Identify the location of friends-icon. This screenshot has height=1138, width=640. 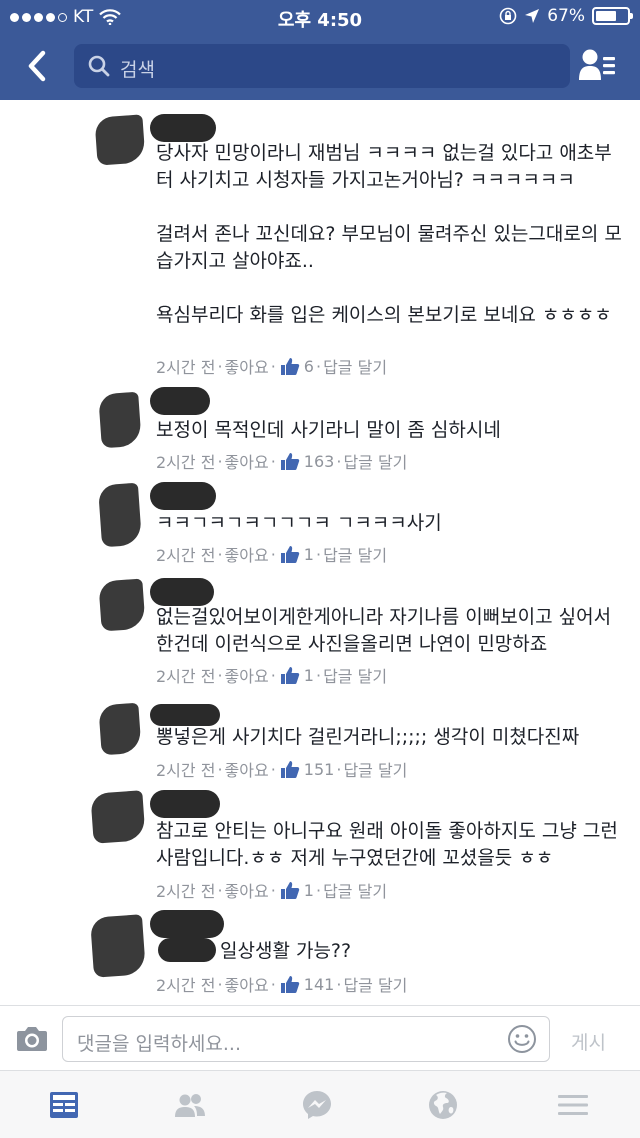
(190, 1105).